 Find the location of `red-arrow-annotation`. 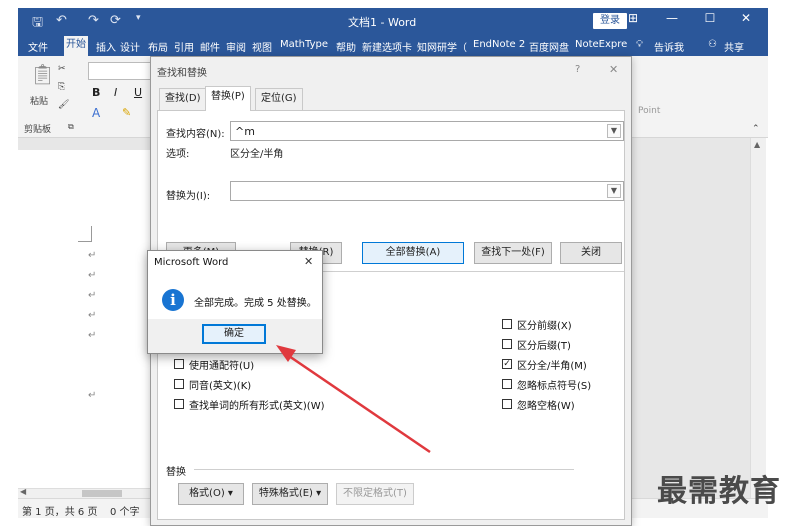

red-arrow-annotation is located at coordinates (353, 399).